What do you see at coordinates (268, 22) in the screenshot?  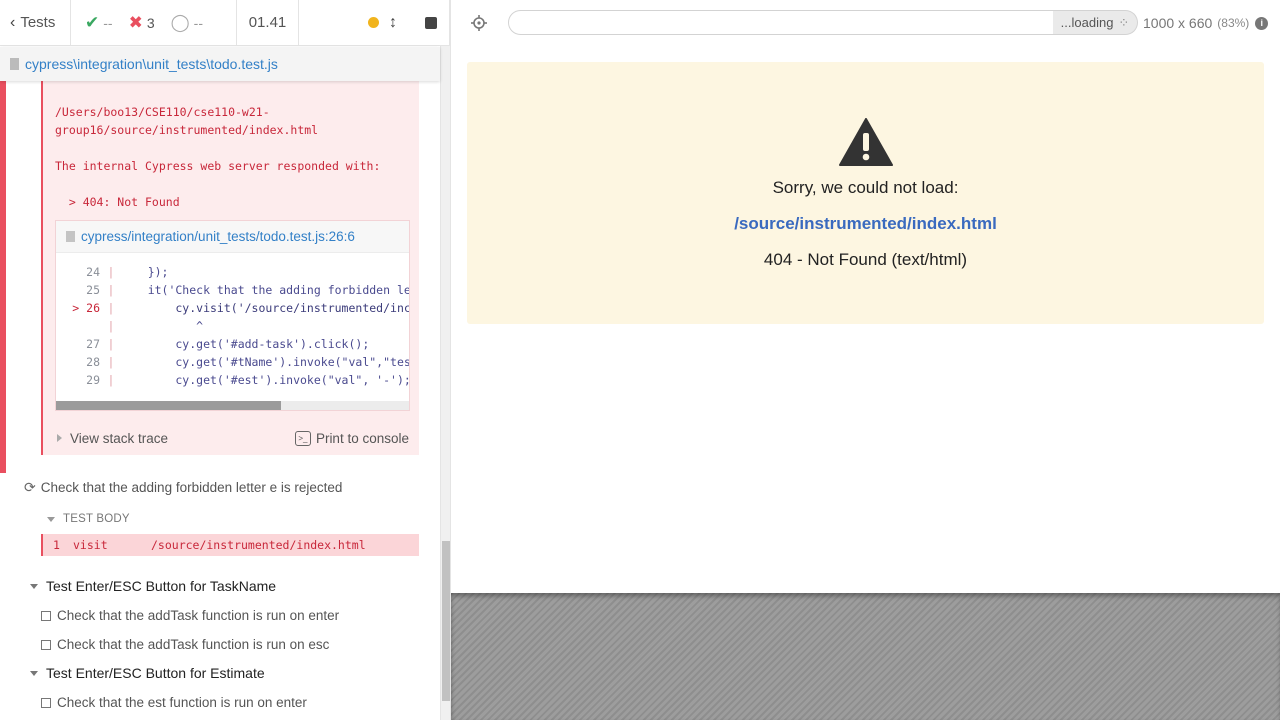 I see `run-timer: 01.41` at bounding box center [268, 22].